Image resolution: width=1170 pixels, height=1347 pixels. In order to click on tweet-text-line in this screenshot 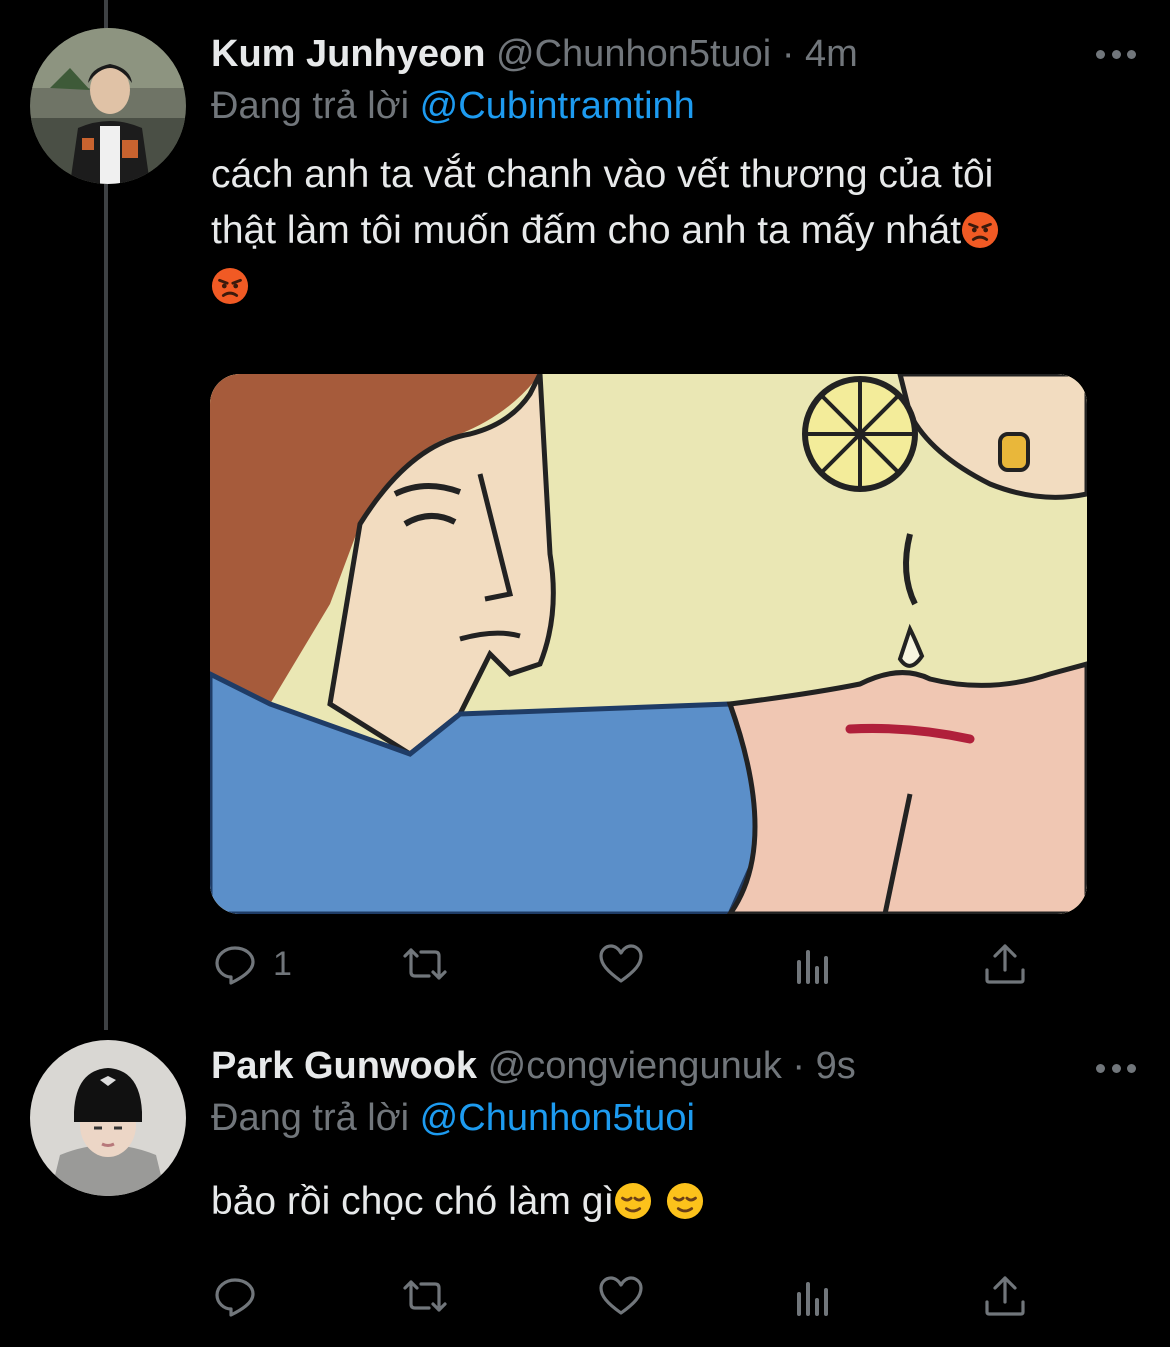, I will do `click(661, 287)`.